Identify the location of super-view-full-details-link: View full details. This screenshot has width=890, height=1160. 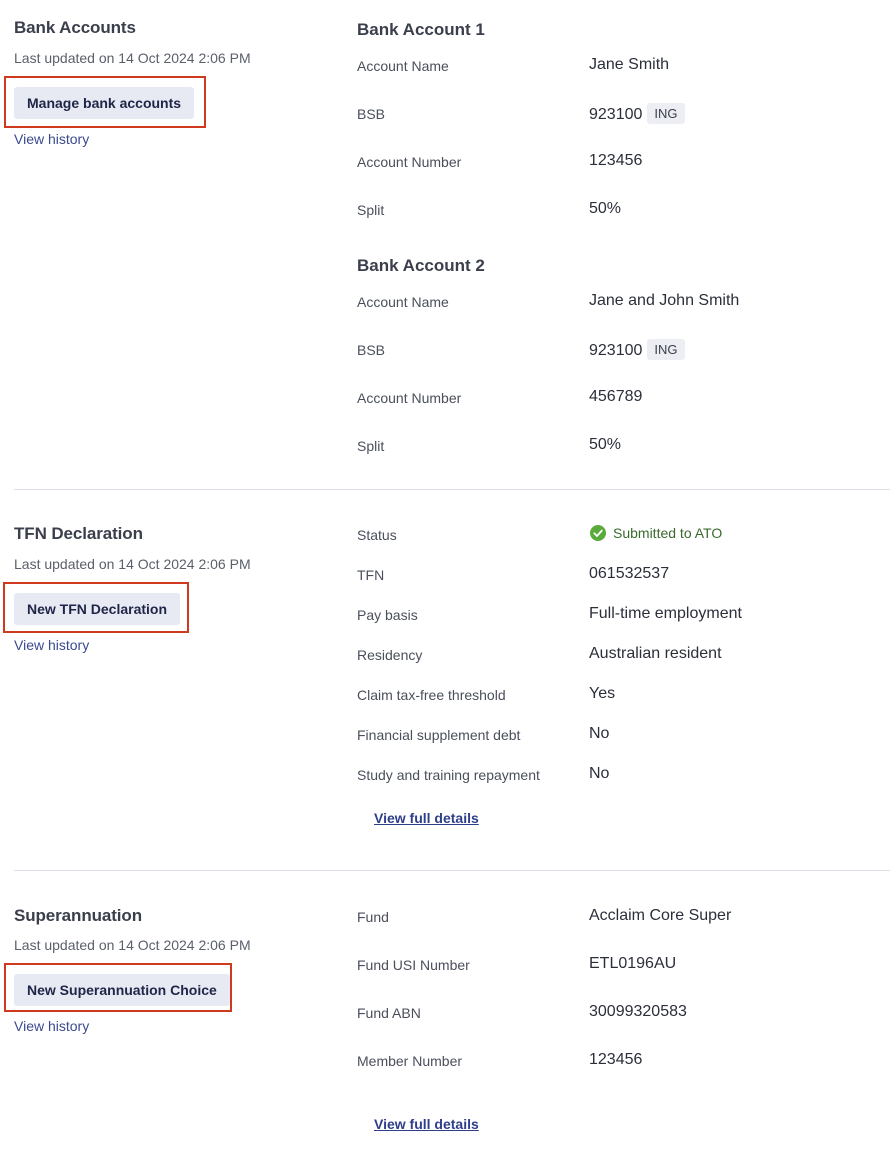
(426, 1124).